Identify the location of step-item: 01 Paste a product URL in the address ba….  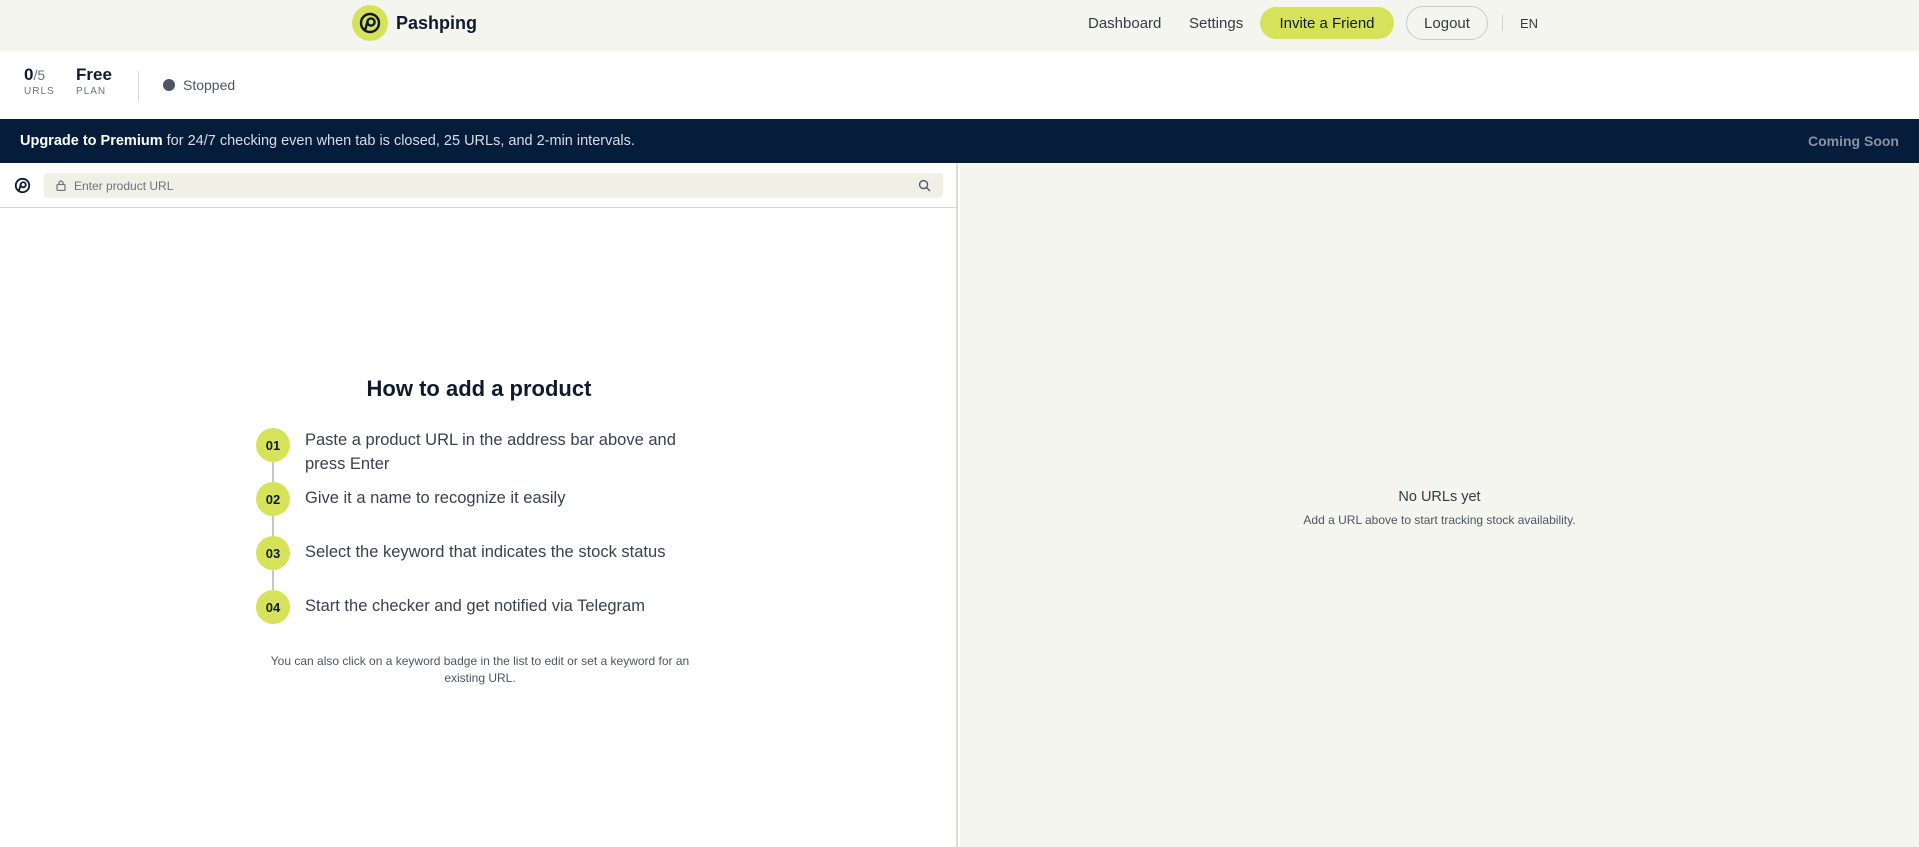
(480, 452).